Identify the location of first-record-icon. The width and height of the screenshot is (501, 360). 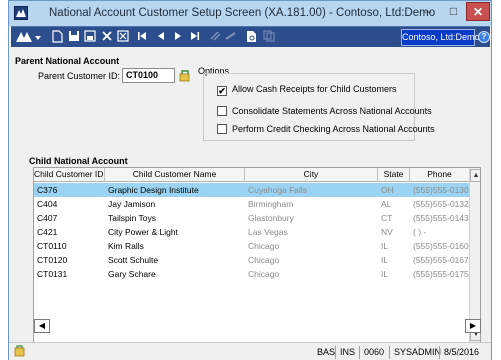
(141, 37).